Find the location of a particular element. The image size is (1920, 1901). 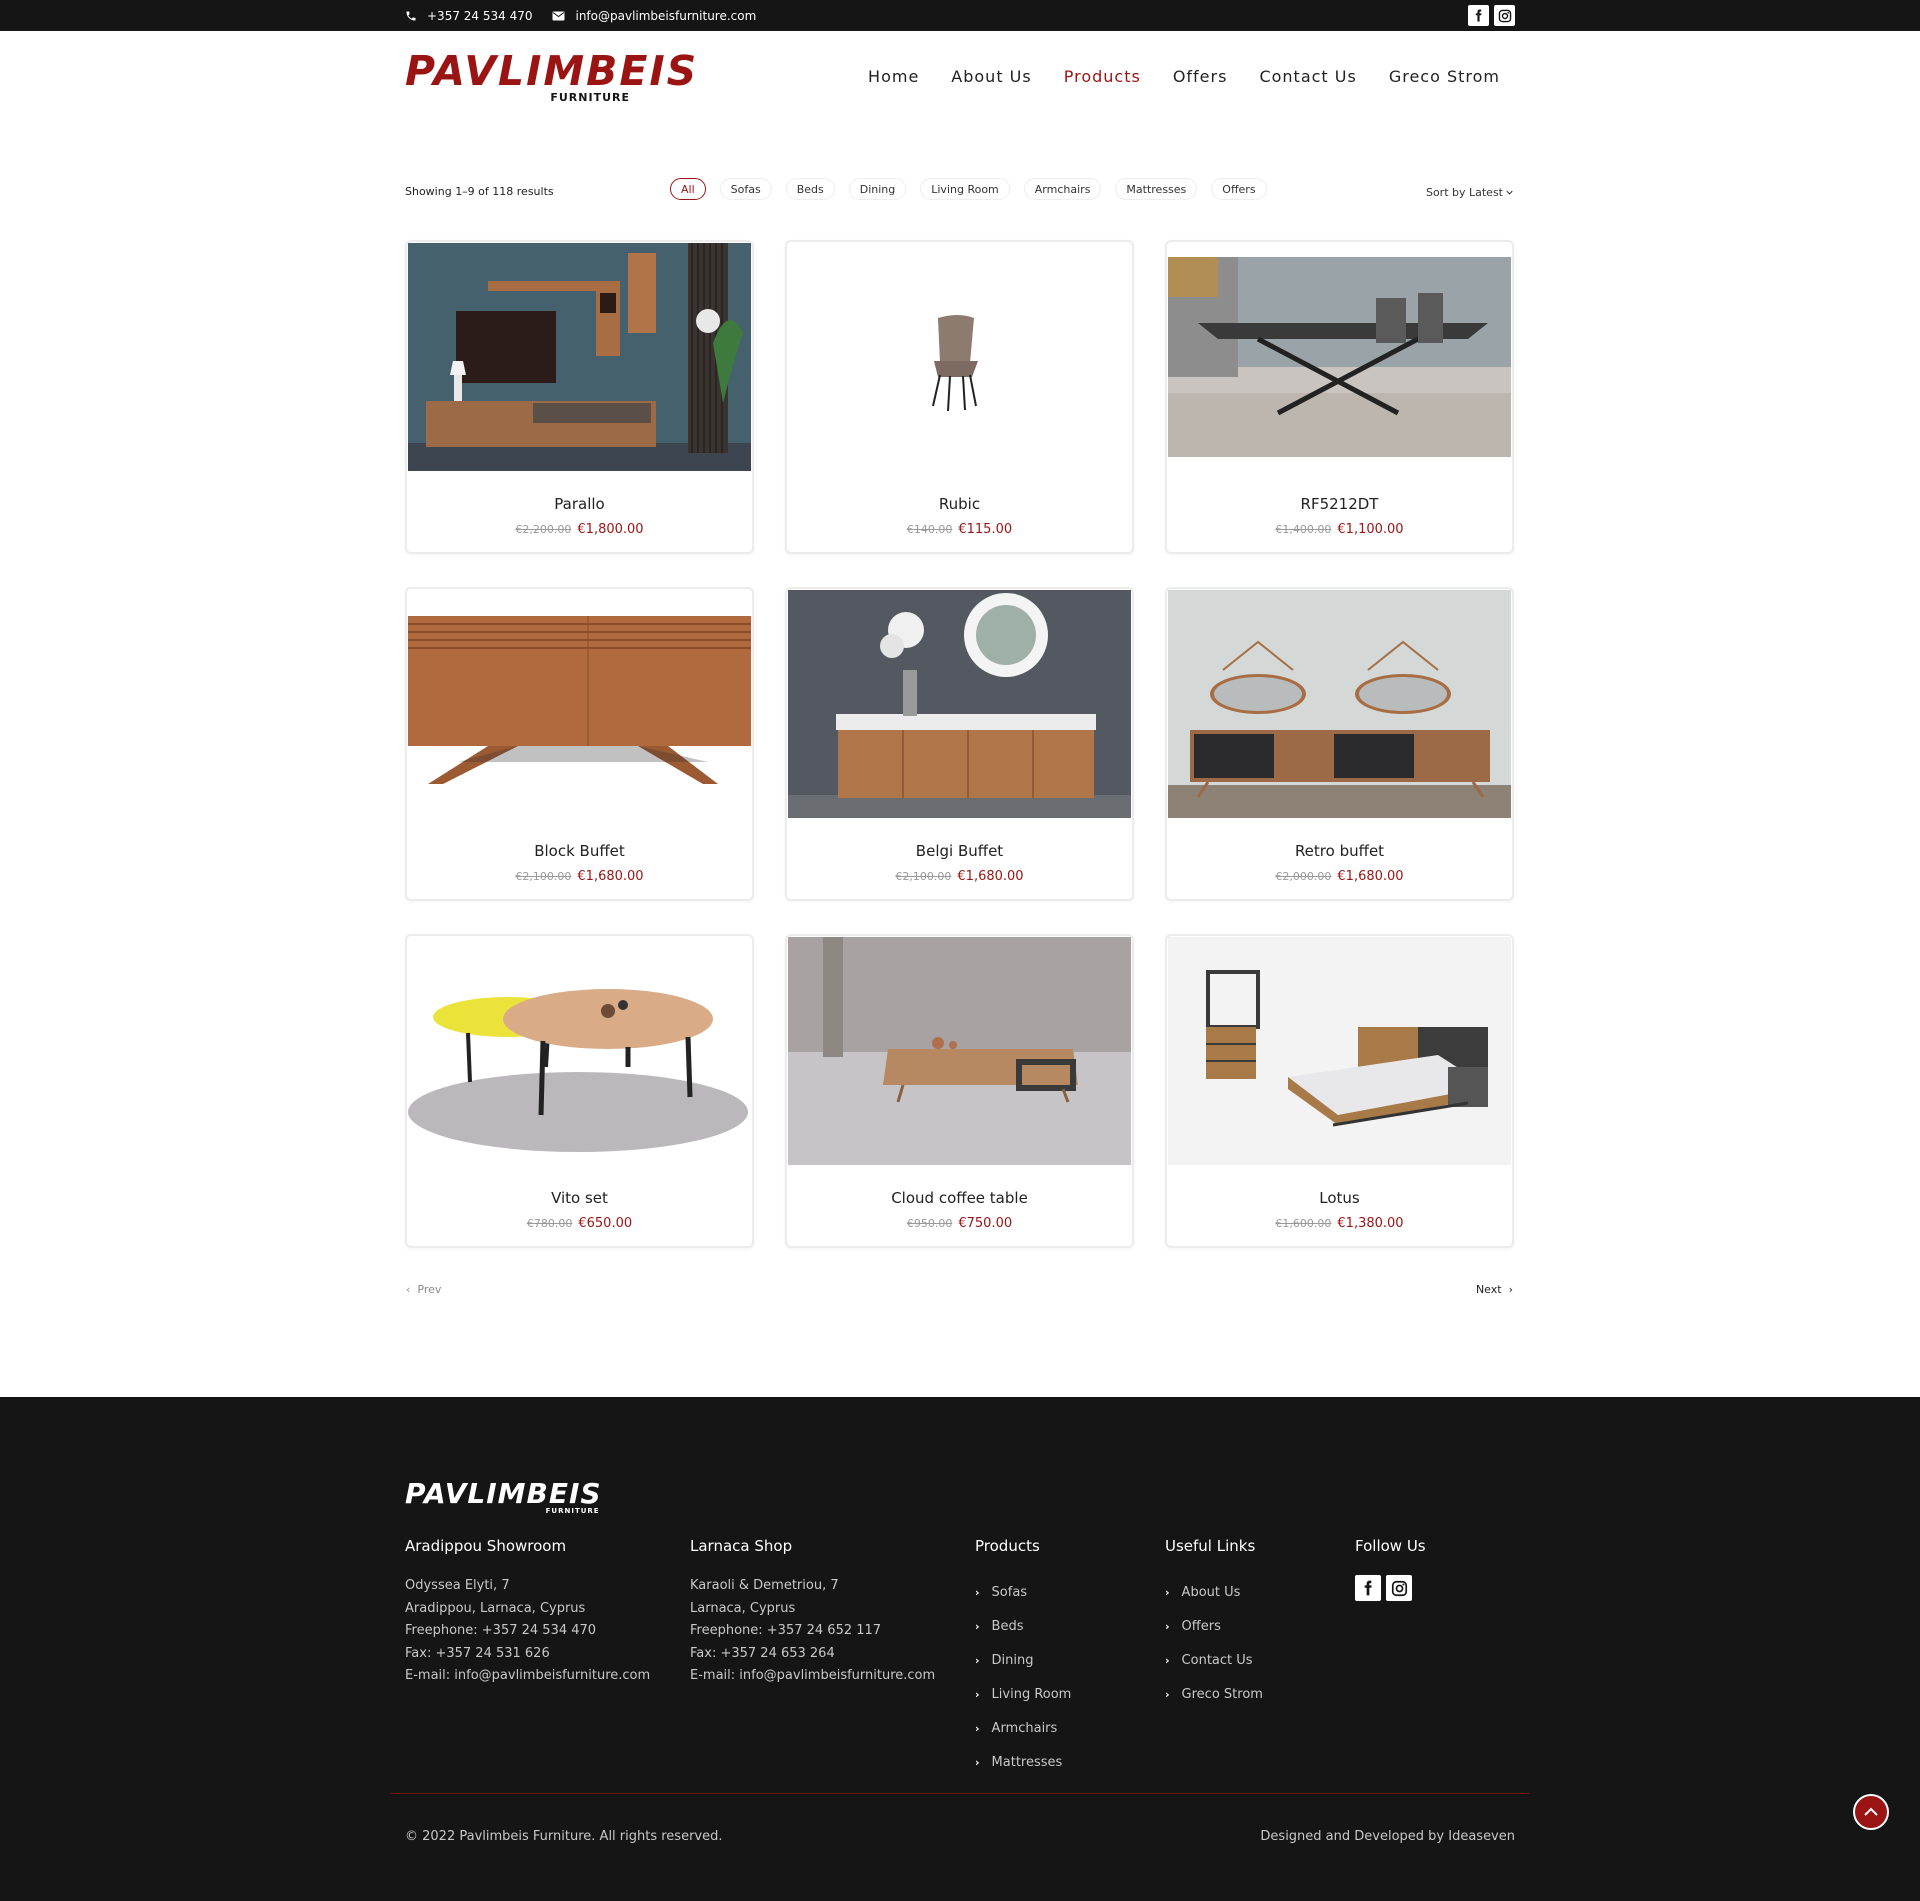

product-prices: €1,600.00 €1,380.00 is located at coordinates (1339, 1223).